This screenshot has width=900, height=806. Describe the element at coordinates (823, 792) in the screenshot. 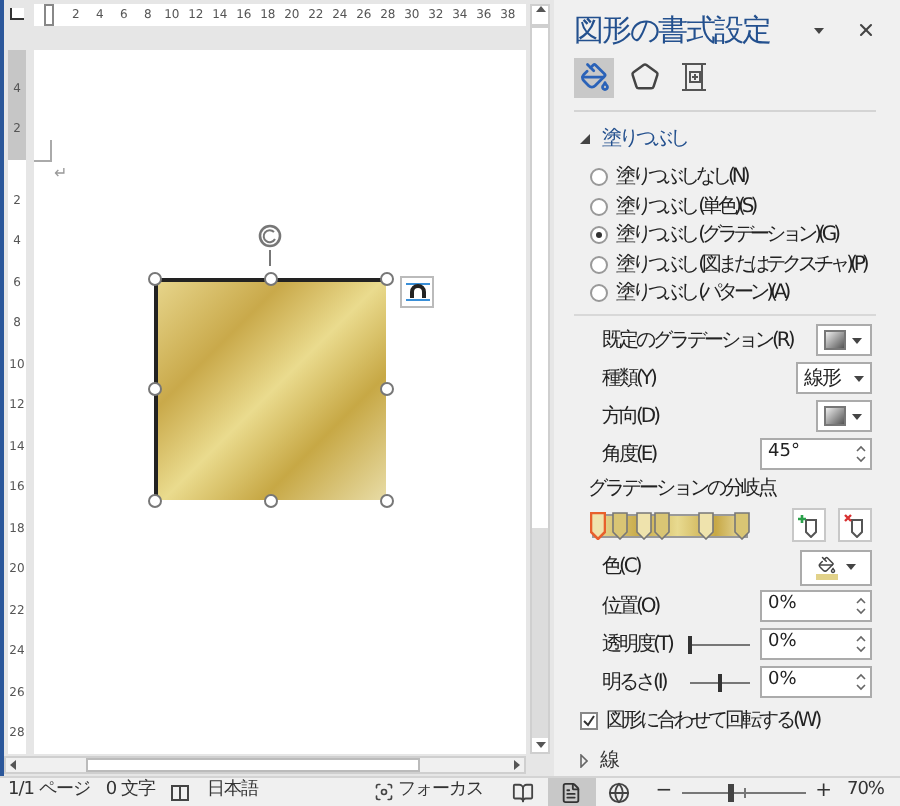

I see `zoom-in-button: +` at that location.